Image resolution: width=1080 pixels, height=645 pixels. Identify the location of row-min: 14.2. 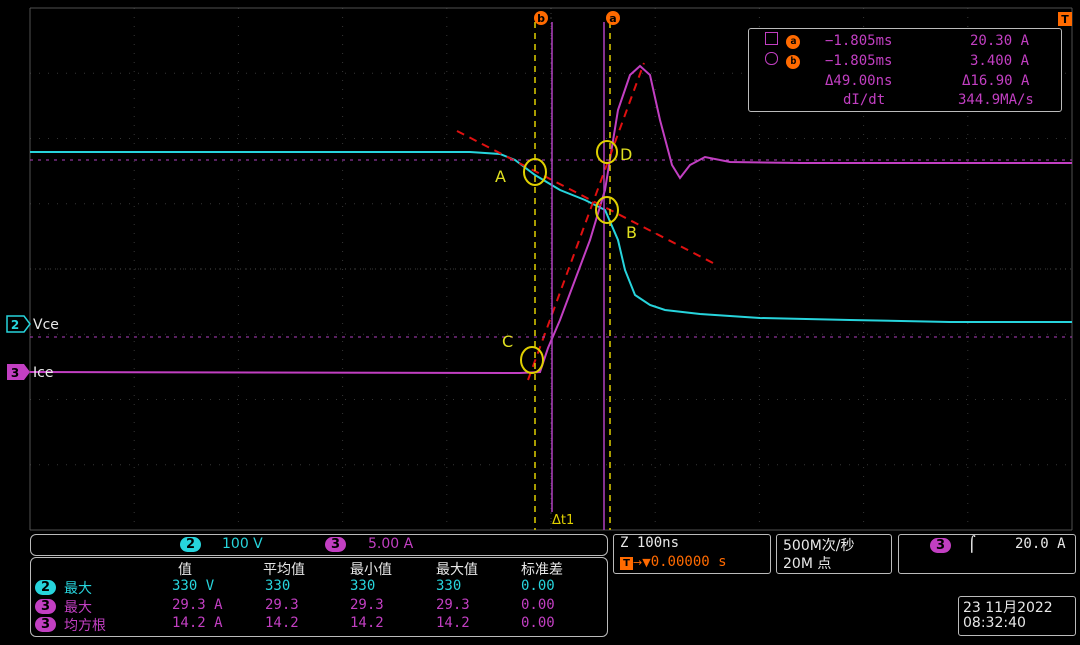
(367, 623).